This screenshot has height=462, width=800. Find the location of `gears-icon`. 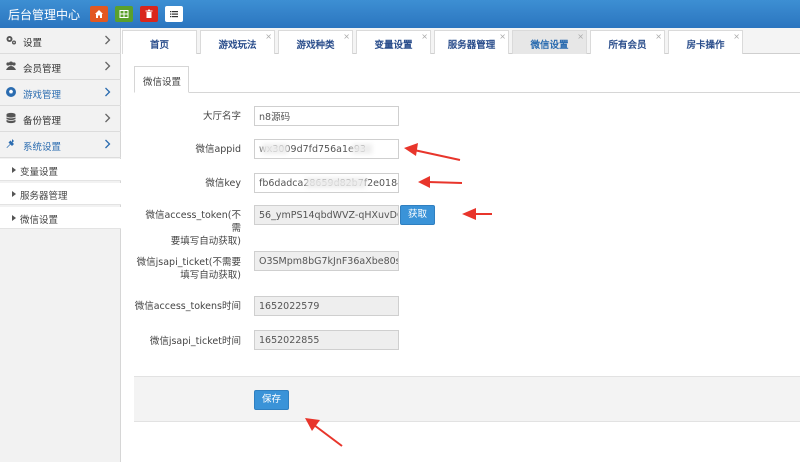

gears-icon is located at coordinates (11, 40).